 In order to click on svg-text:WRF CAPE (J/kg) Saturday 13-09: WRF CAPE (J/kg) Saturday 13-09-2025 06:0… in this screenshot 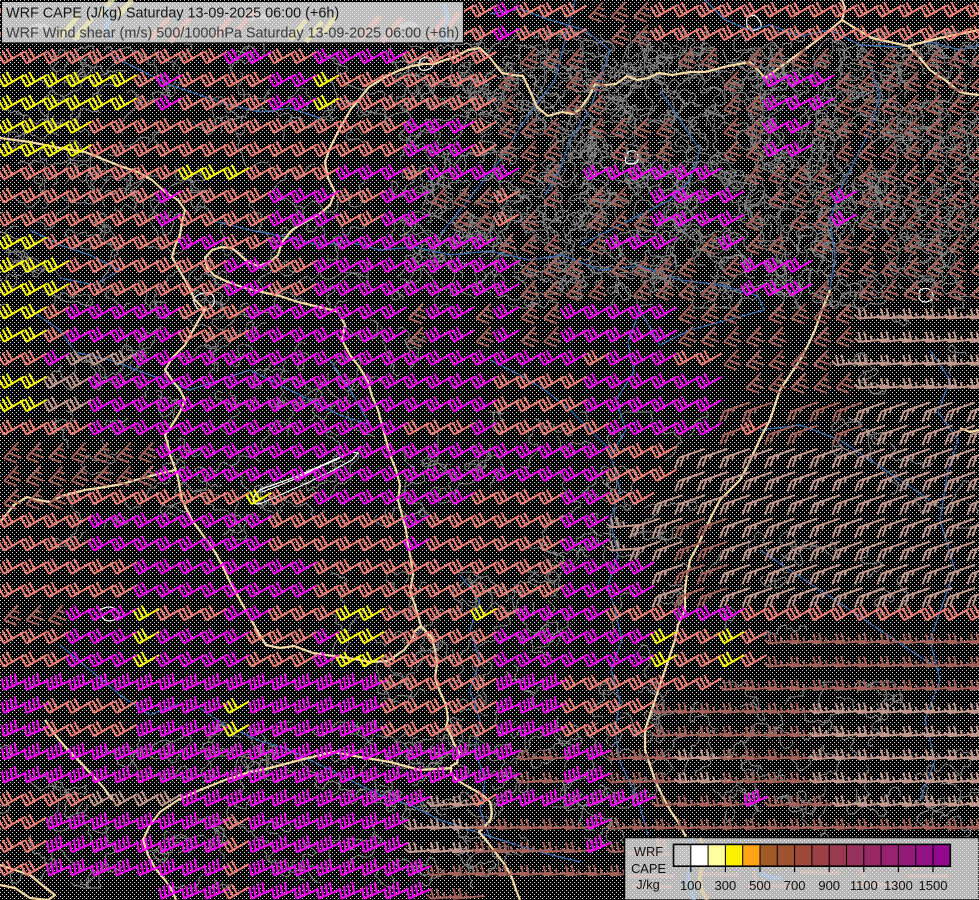, I will do `click(172, 14)`.